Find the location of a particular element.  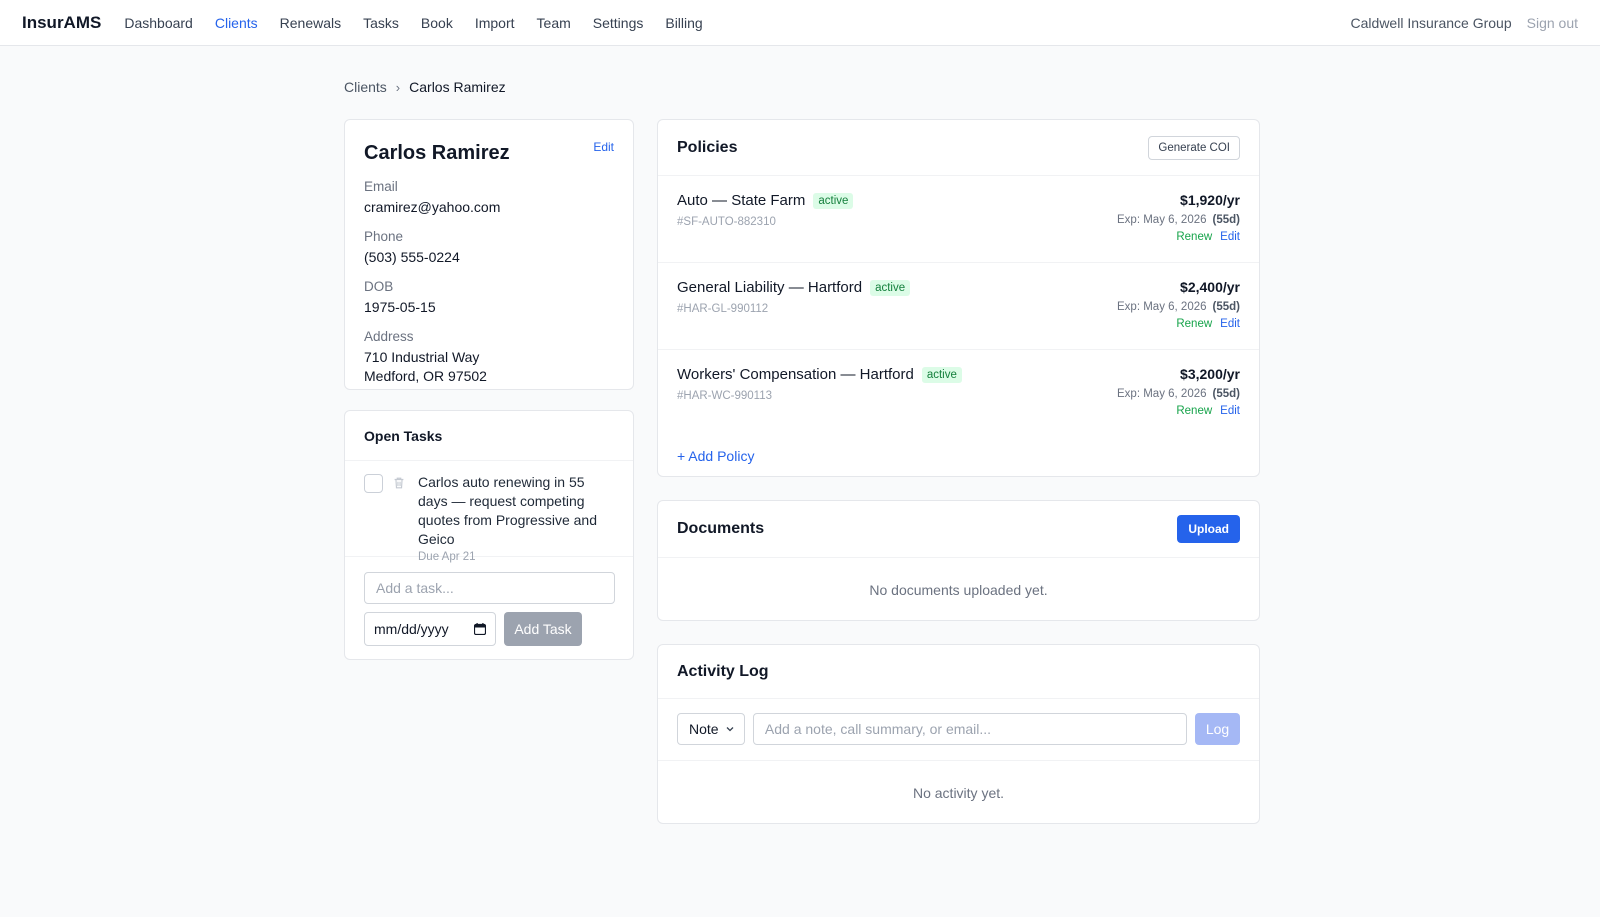

address-label: Address is located at coordinates (389, 336).